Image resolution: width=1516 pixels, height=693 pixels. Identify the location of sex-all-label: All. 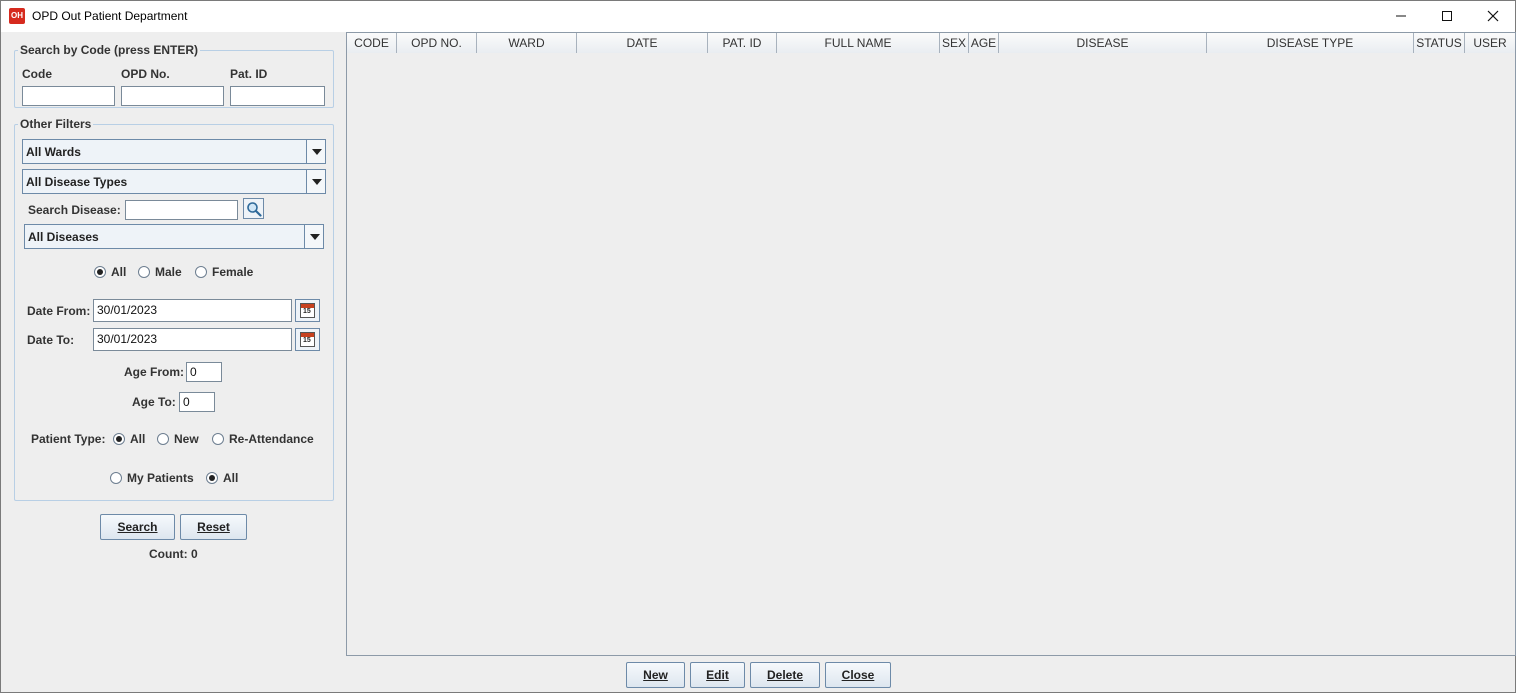
(119, 272).